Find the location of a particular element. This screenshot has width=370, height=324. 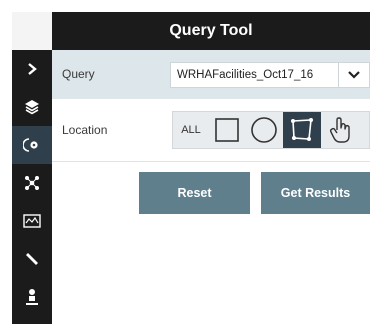

sidebar-item-layers is located at coordinates (32, 107).